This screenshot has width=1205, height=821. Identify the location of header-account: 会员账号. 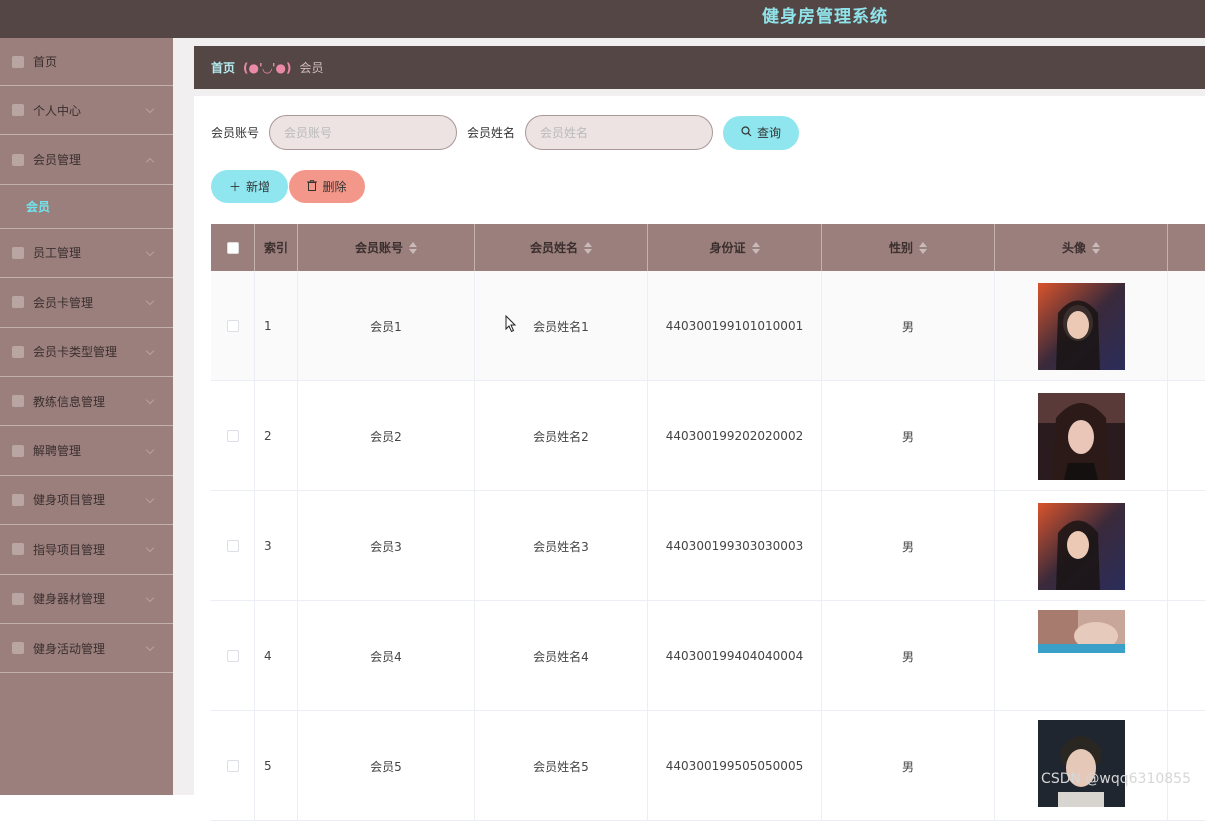
(386, 247).